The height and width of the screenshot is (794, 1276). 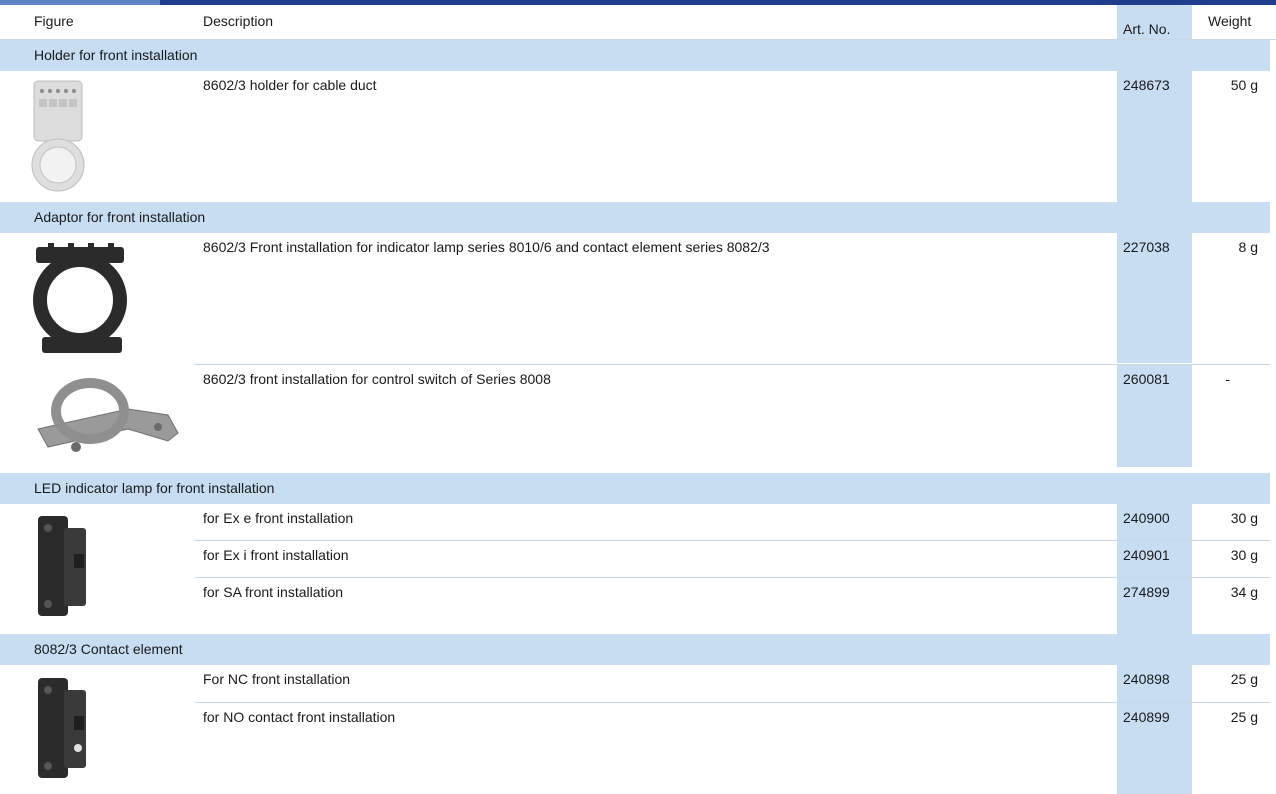 I want to click on header-figure: Figure, so click(x=54, y=21).